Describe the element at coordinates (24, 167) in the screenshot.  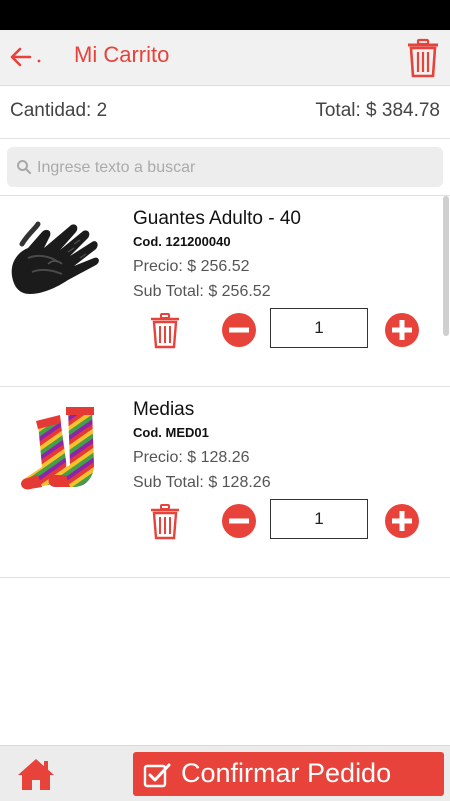
I see `search-icon` at that location.